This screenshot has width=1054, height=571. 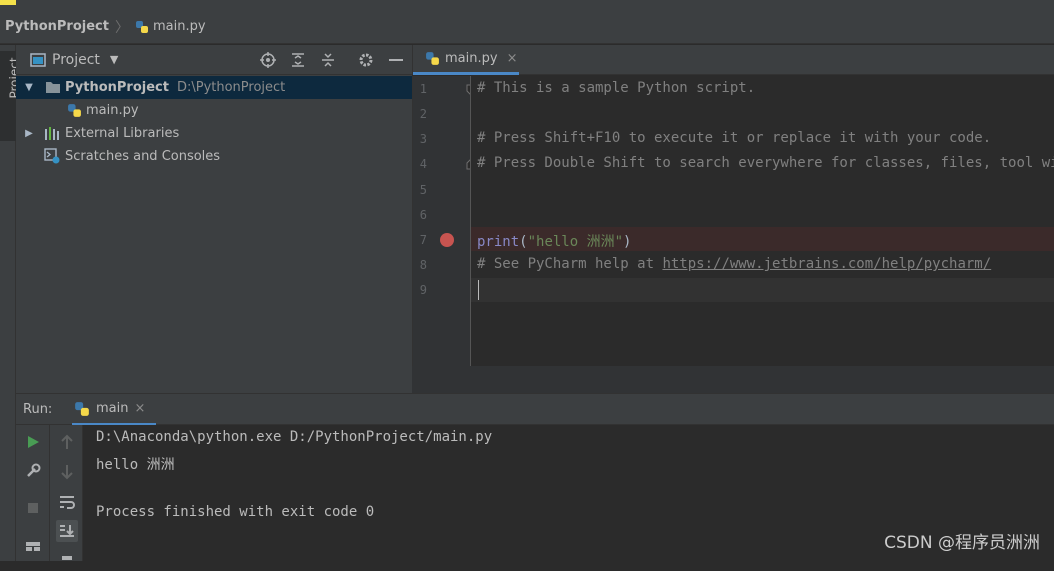 What do you see at coordinates (535, 409) in the screenshot?
I see `run-panel-header: Run: main ×` at bounding box center [535, 409].